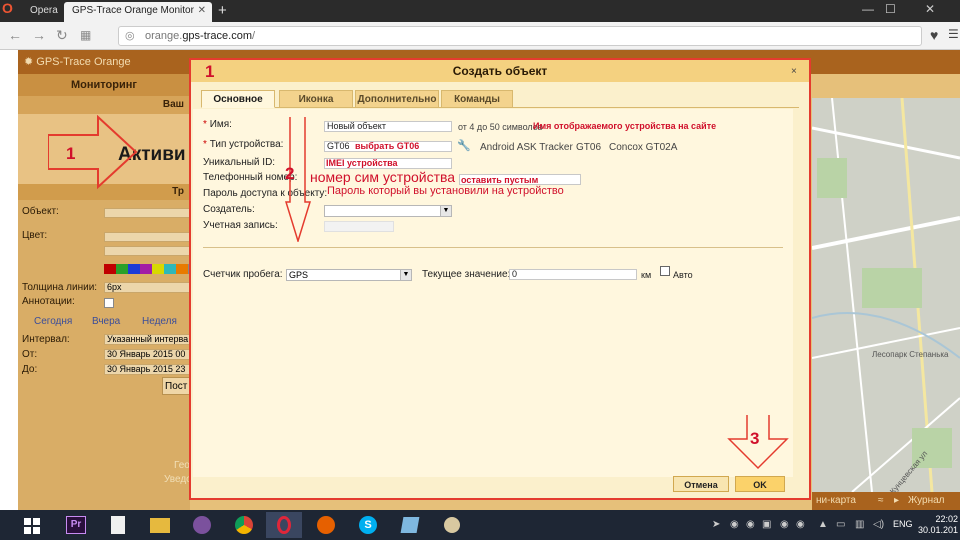 Image resolution: width=960 pixels, height=540 pixels. What do you see at coordinates (202, 525) in the screenshot?
I see `viber-icon` at bounding box center [202, 525].